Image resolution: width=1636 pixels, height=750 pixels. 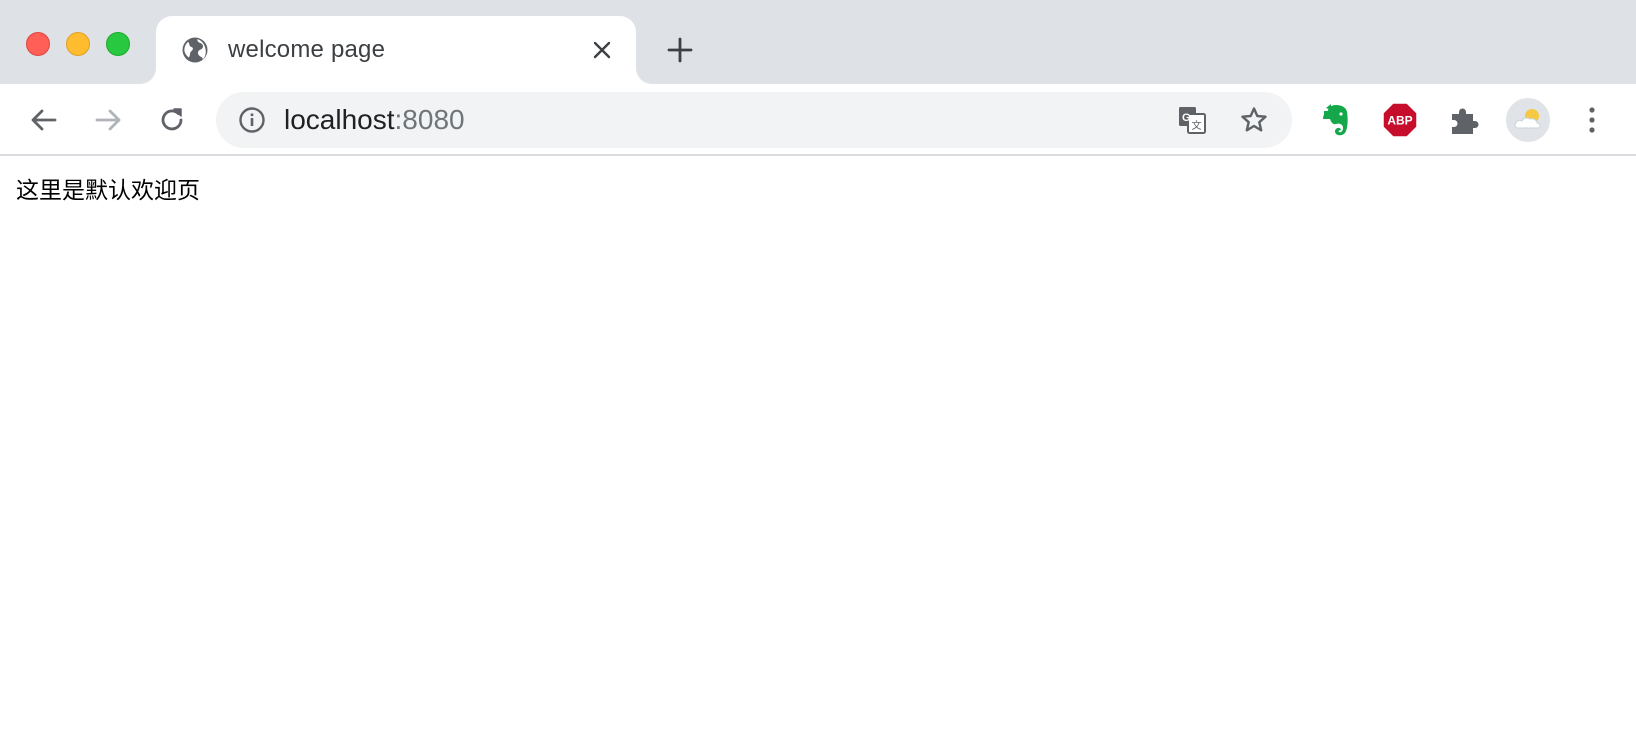 I want to click on kebab-menu-icon, so click(x=1592, y=120).